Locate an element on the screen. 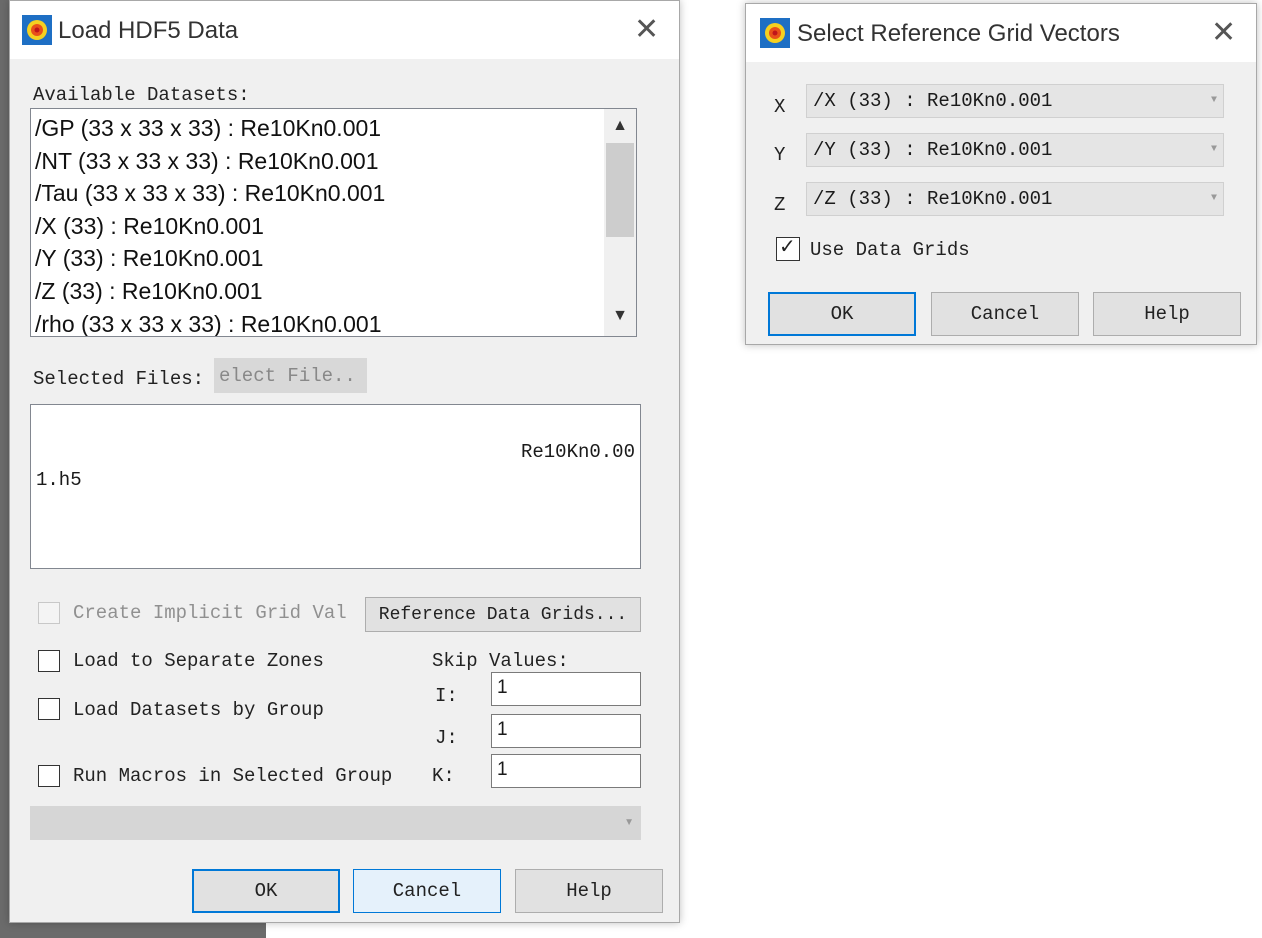  x-grid-select: /X (33) : Re10Kn0.001 ▼ is located at coordinates (1015, 101).